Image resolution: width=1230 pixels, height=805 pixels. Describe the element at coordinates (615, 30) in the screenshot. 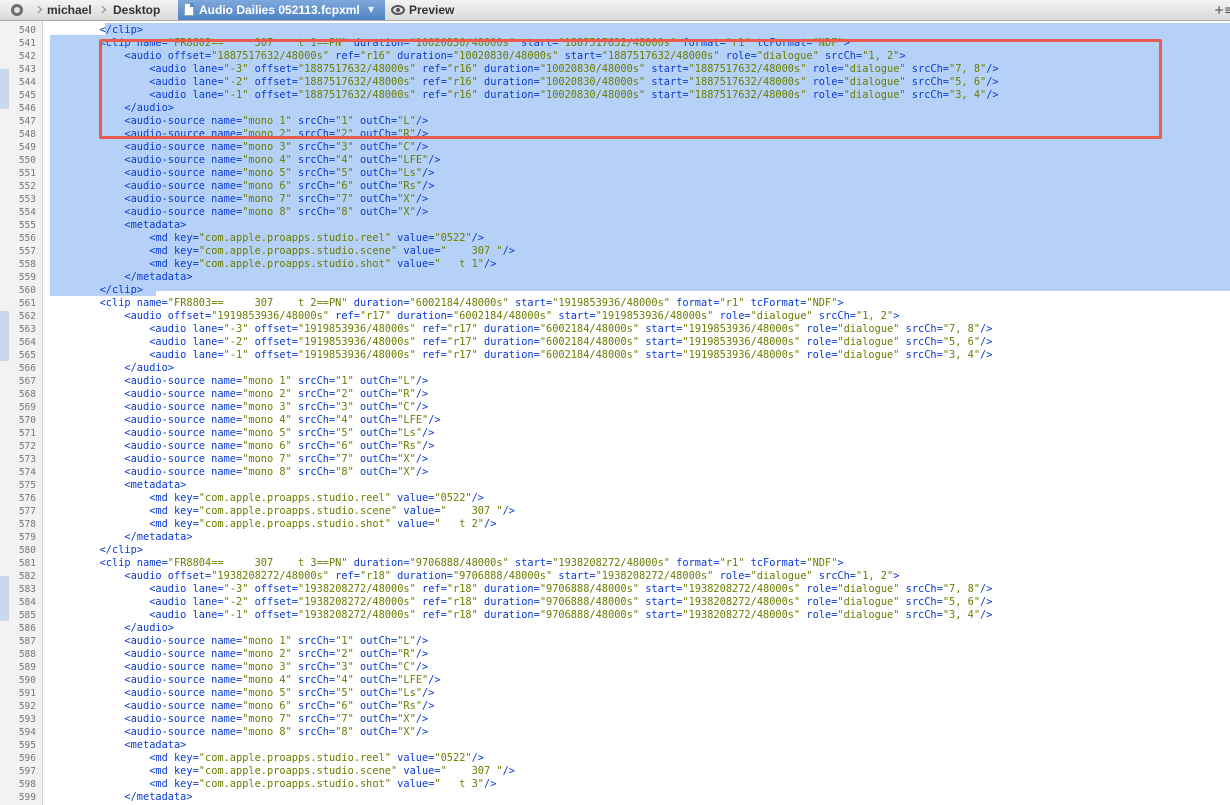

I see `code-line: 540 </clip>` at that location.